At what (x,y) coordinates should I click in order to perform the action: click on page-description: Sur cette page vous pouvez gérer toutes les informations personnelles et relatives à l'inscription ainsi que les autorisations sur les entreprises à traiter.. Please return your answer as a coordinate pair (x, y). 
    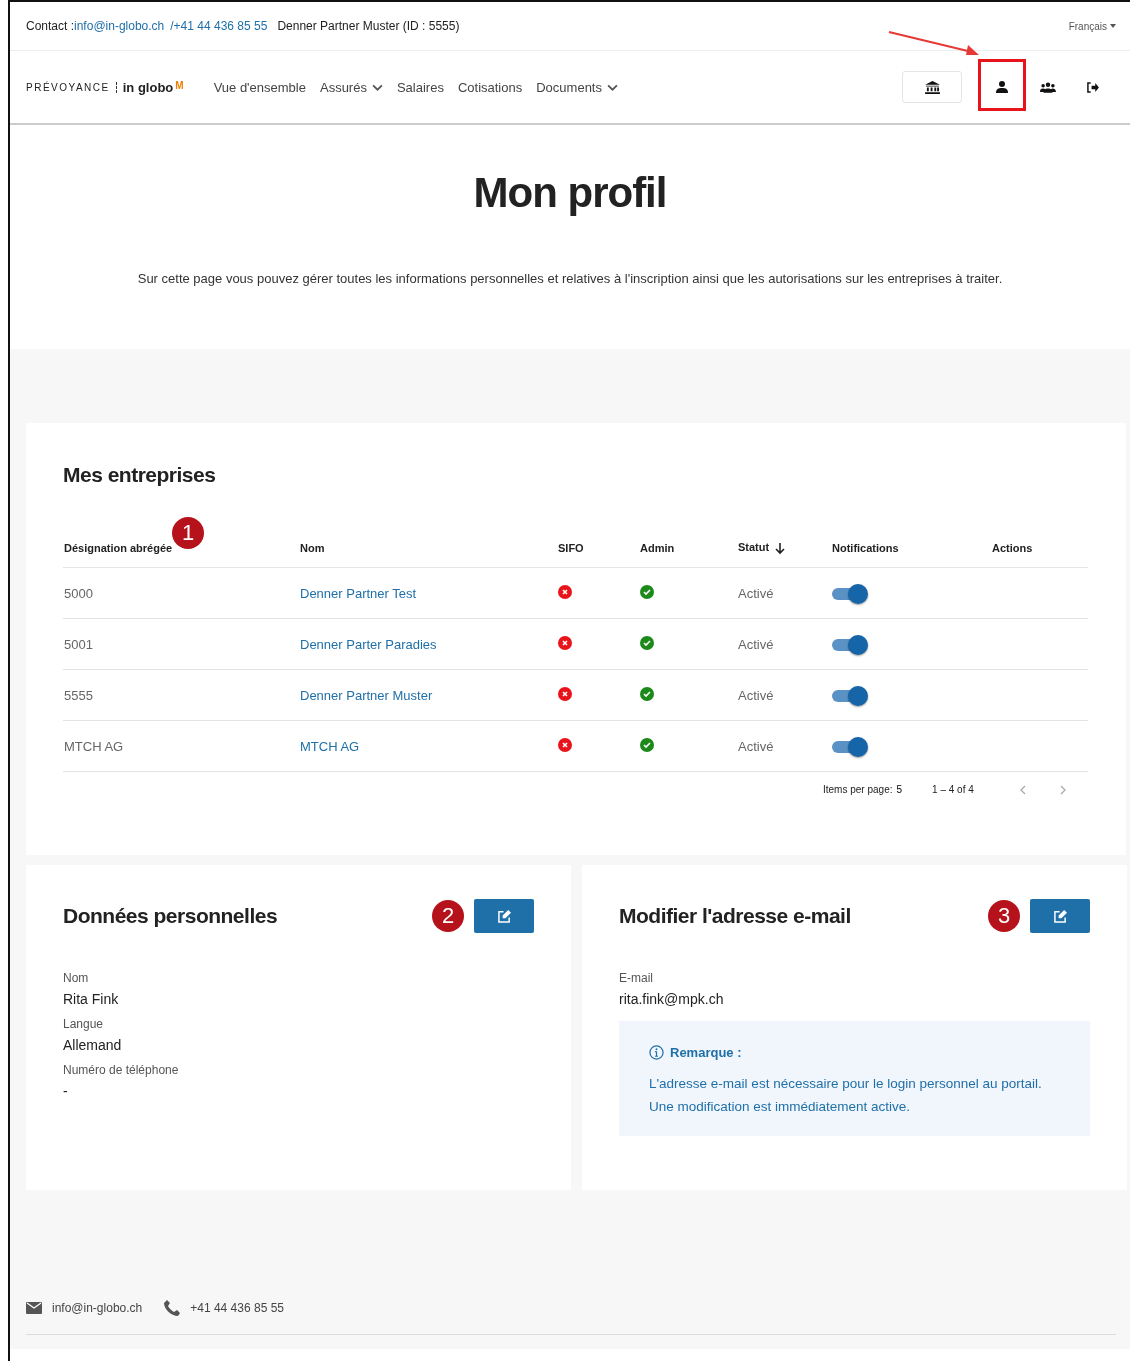
    Looking at the image, I should click on (570, 278).